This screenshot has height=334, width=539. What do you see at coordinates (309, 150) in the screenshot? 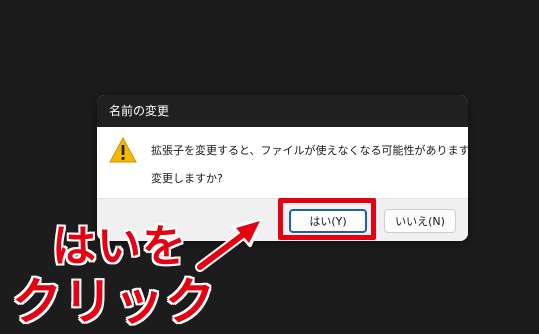
I see `dialog-message: 拡張子を変更すると、ファイルが使えなくなる可能性があります。` at bounding box center [309, 150].